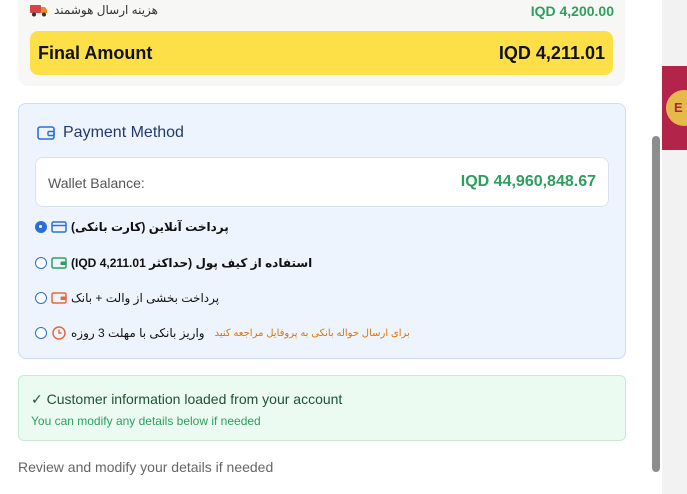  What do you see at coordinates (321, 53) in the screenshot?
I see `final-amount-bar: Final Amount IQD 4,211.01` at bounding box center [321, 53].